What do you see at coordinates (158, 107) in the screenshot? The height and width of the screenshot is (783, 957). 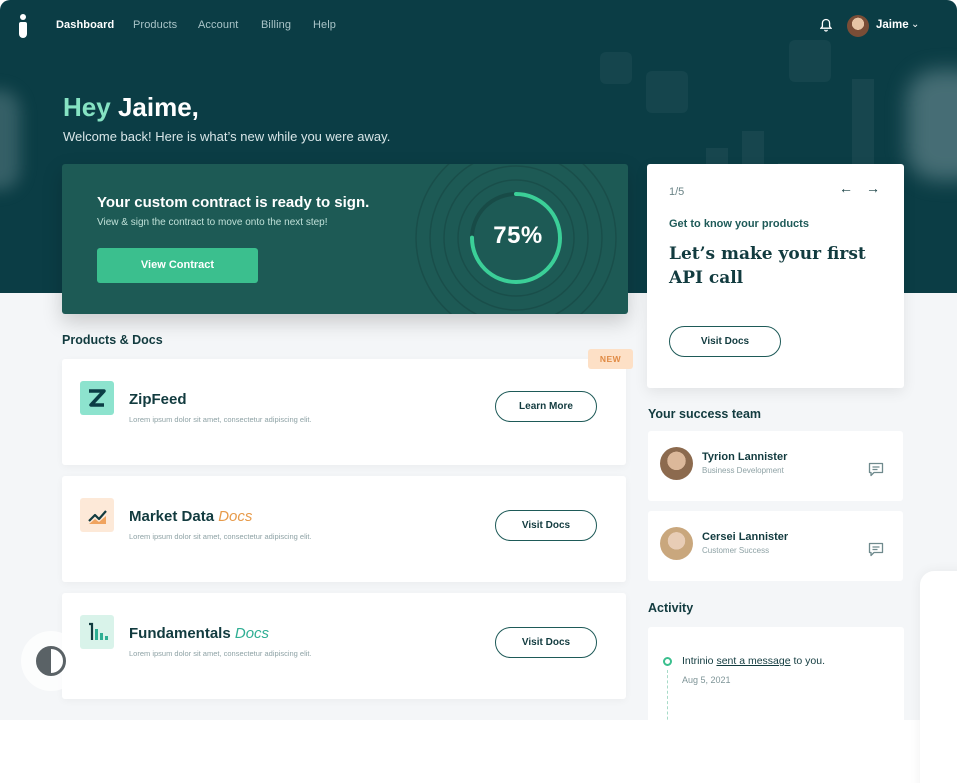 I see `greeting-name: Jaime,` at bounding box center [158, 107].